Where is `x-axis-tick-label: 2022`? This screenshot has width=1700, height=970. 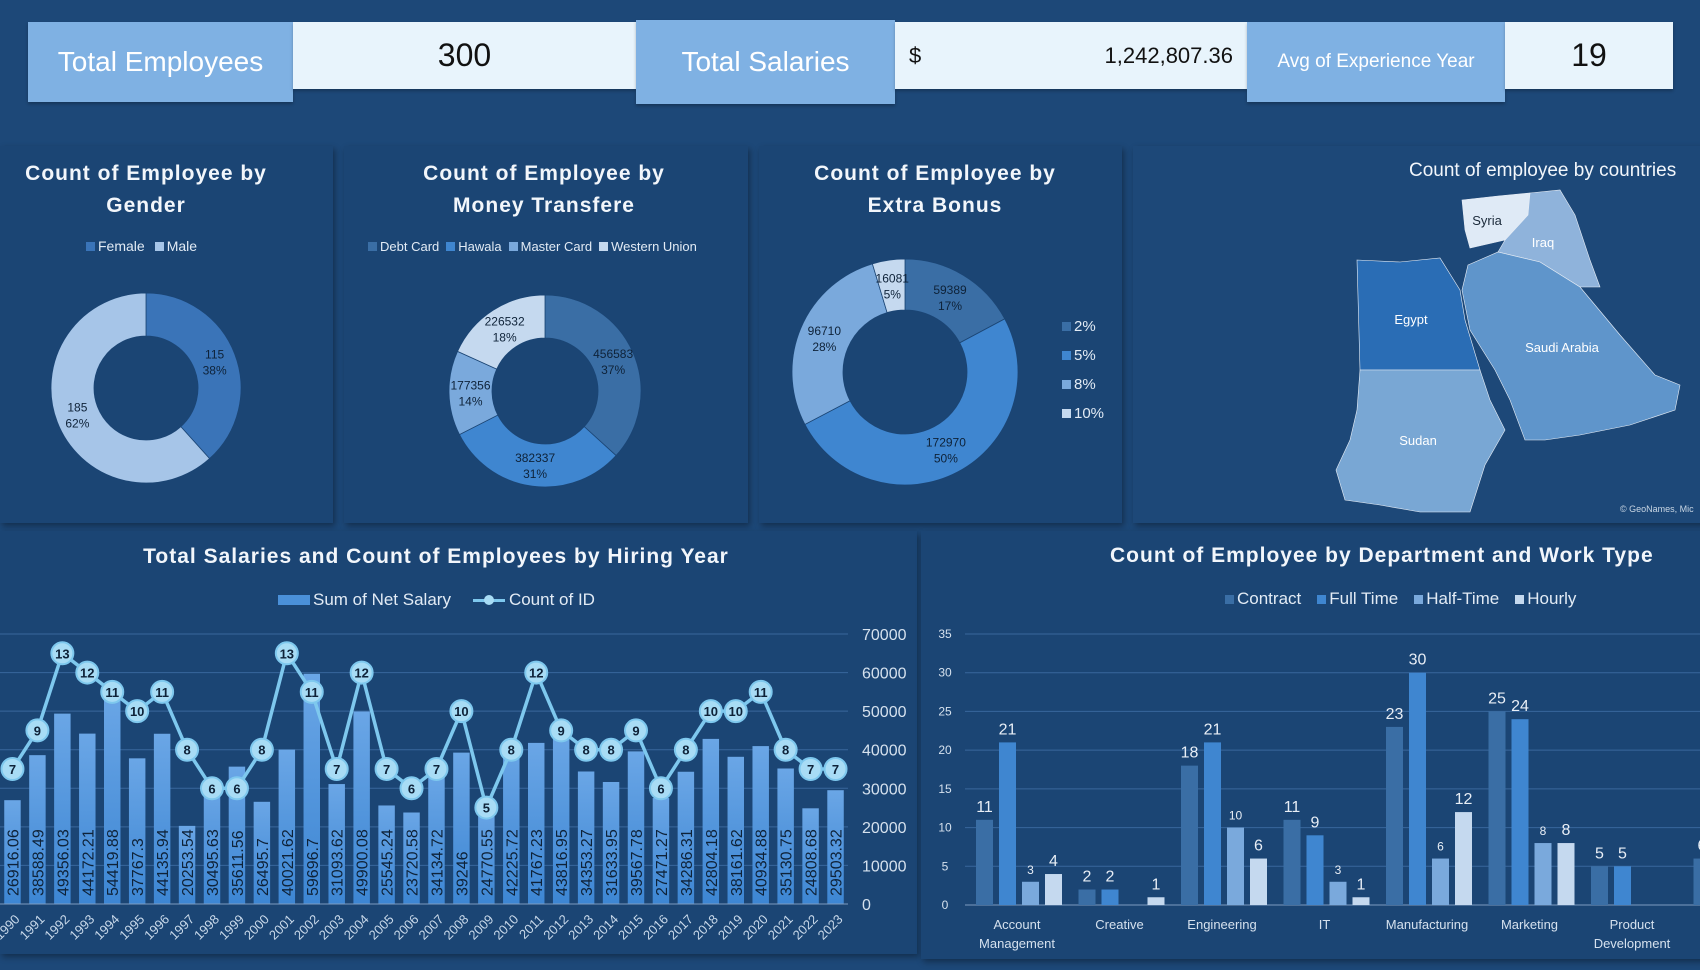 x-axis-tick-label: 2022 is located at coordinates (805, 927).